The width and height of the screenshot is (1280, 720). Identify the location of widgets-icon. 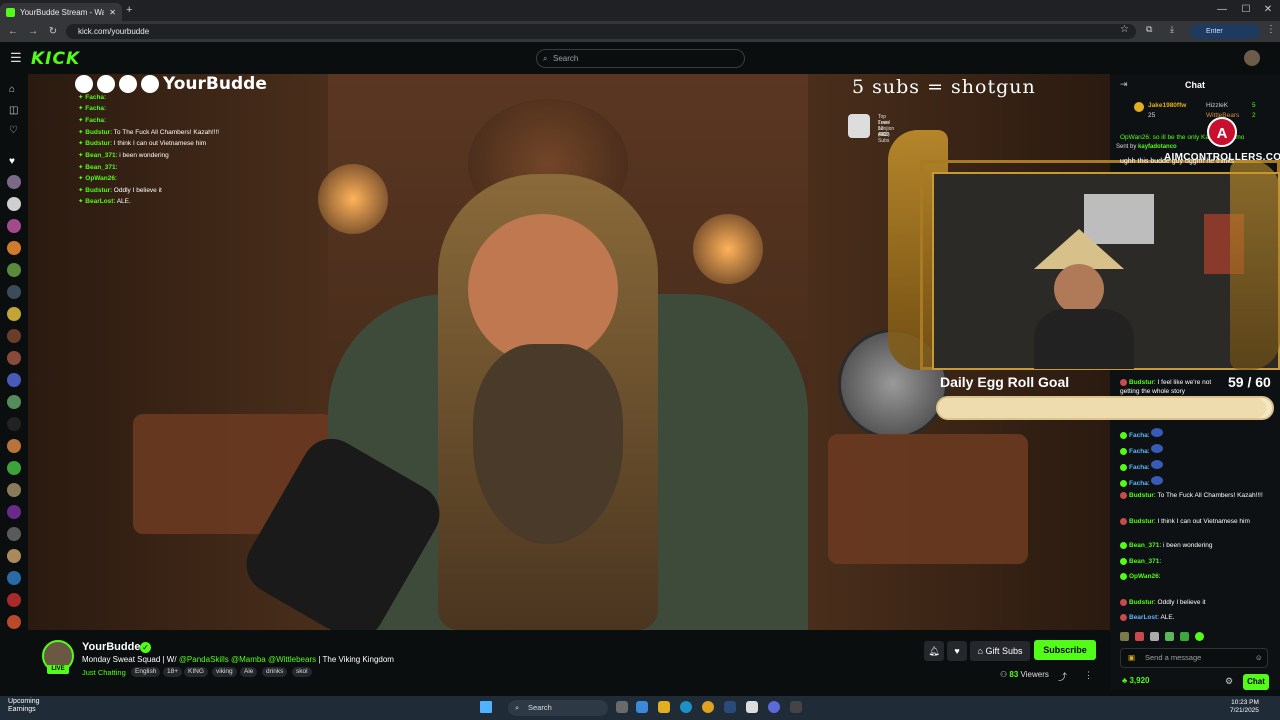
(642, 707).